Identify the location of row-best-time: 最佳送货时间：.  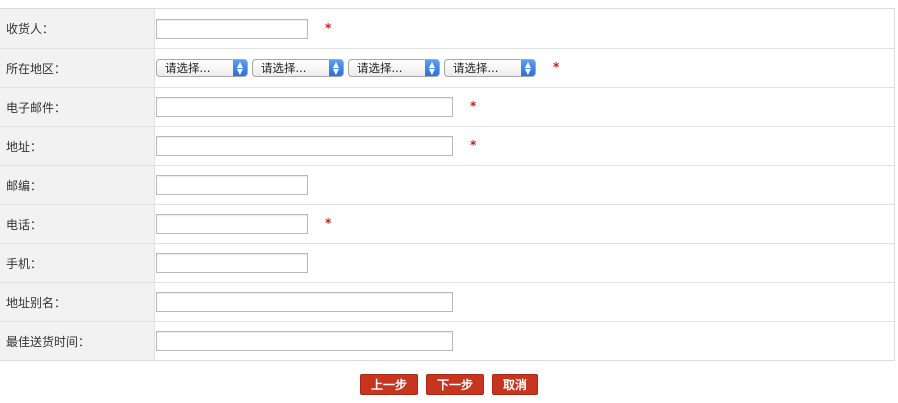
(447, 340).